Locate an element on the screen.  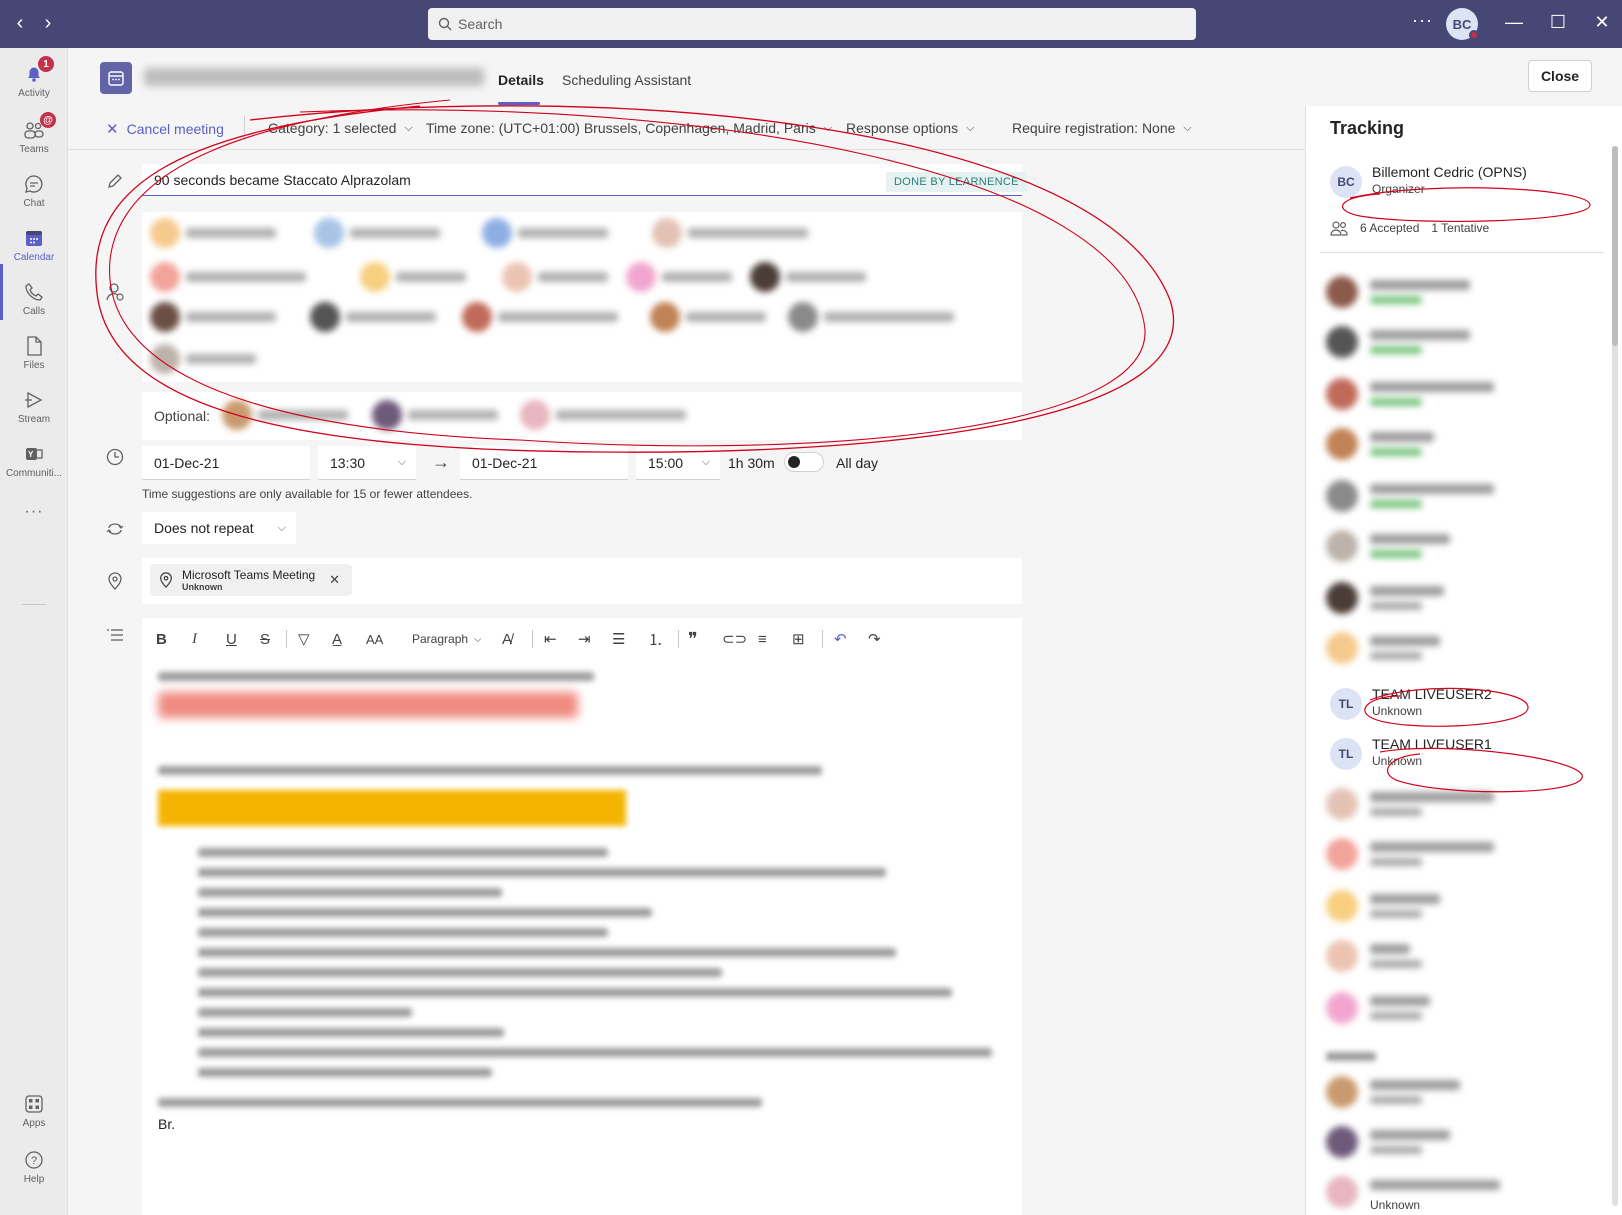
toolbar-divider is located at coordinates (244, 128).